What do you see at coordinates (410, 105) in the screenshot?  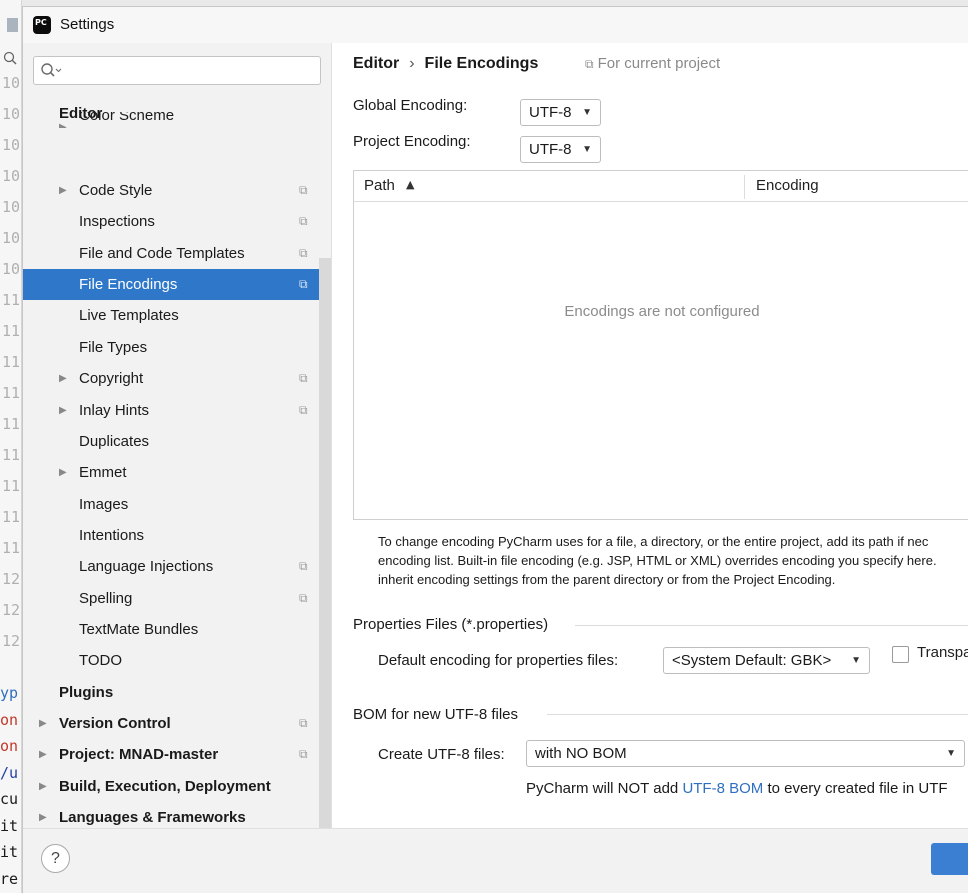 I see `global-encoding-label: Global Encoding:` at bounding box center [410, 105].